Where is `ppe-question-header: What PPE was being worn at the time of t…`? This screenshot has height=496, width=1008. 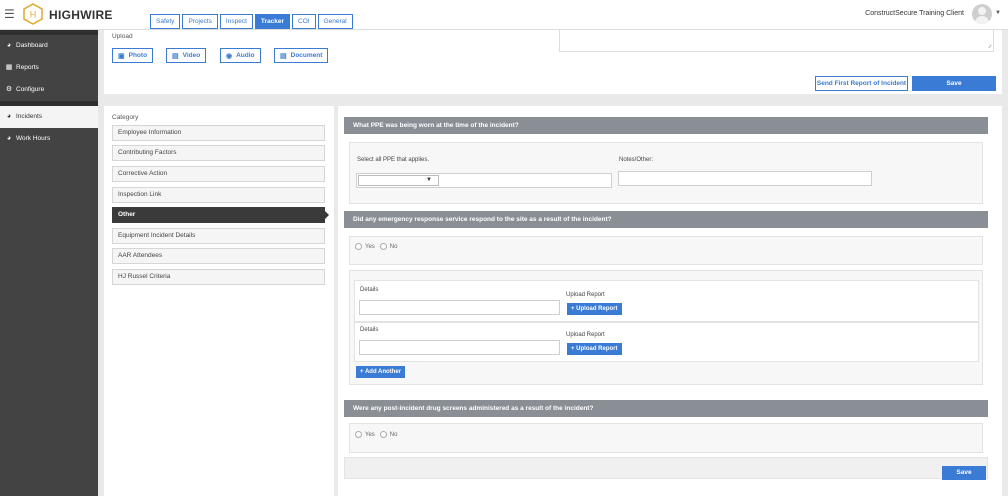 ppe-question-header: What PPE was being worn at the time of t… is located at coordinates (666, 125).